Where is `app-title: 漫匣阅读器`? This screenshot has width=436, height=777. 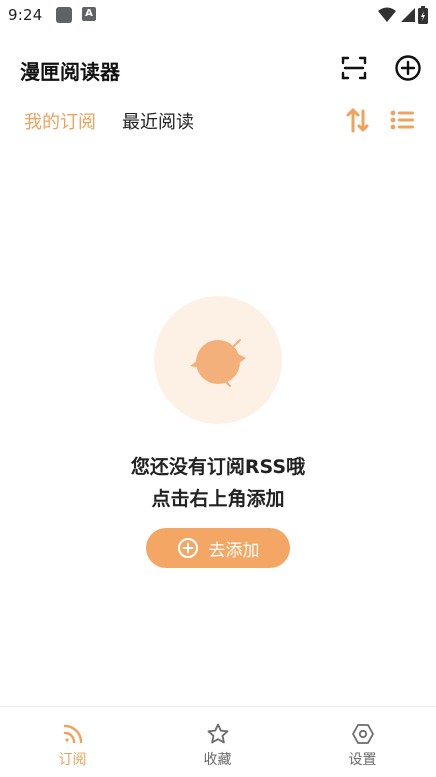 app-title: 漫匣阅读器 is located at coordinates (70, 72).